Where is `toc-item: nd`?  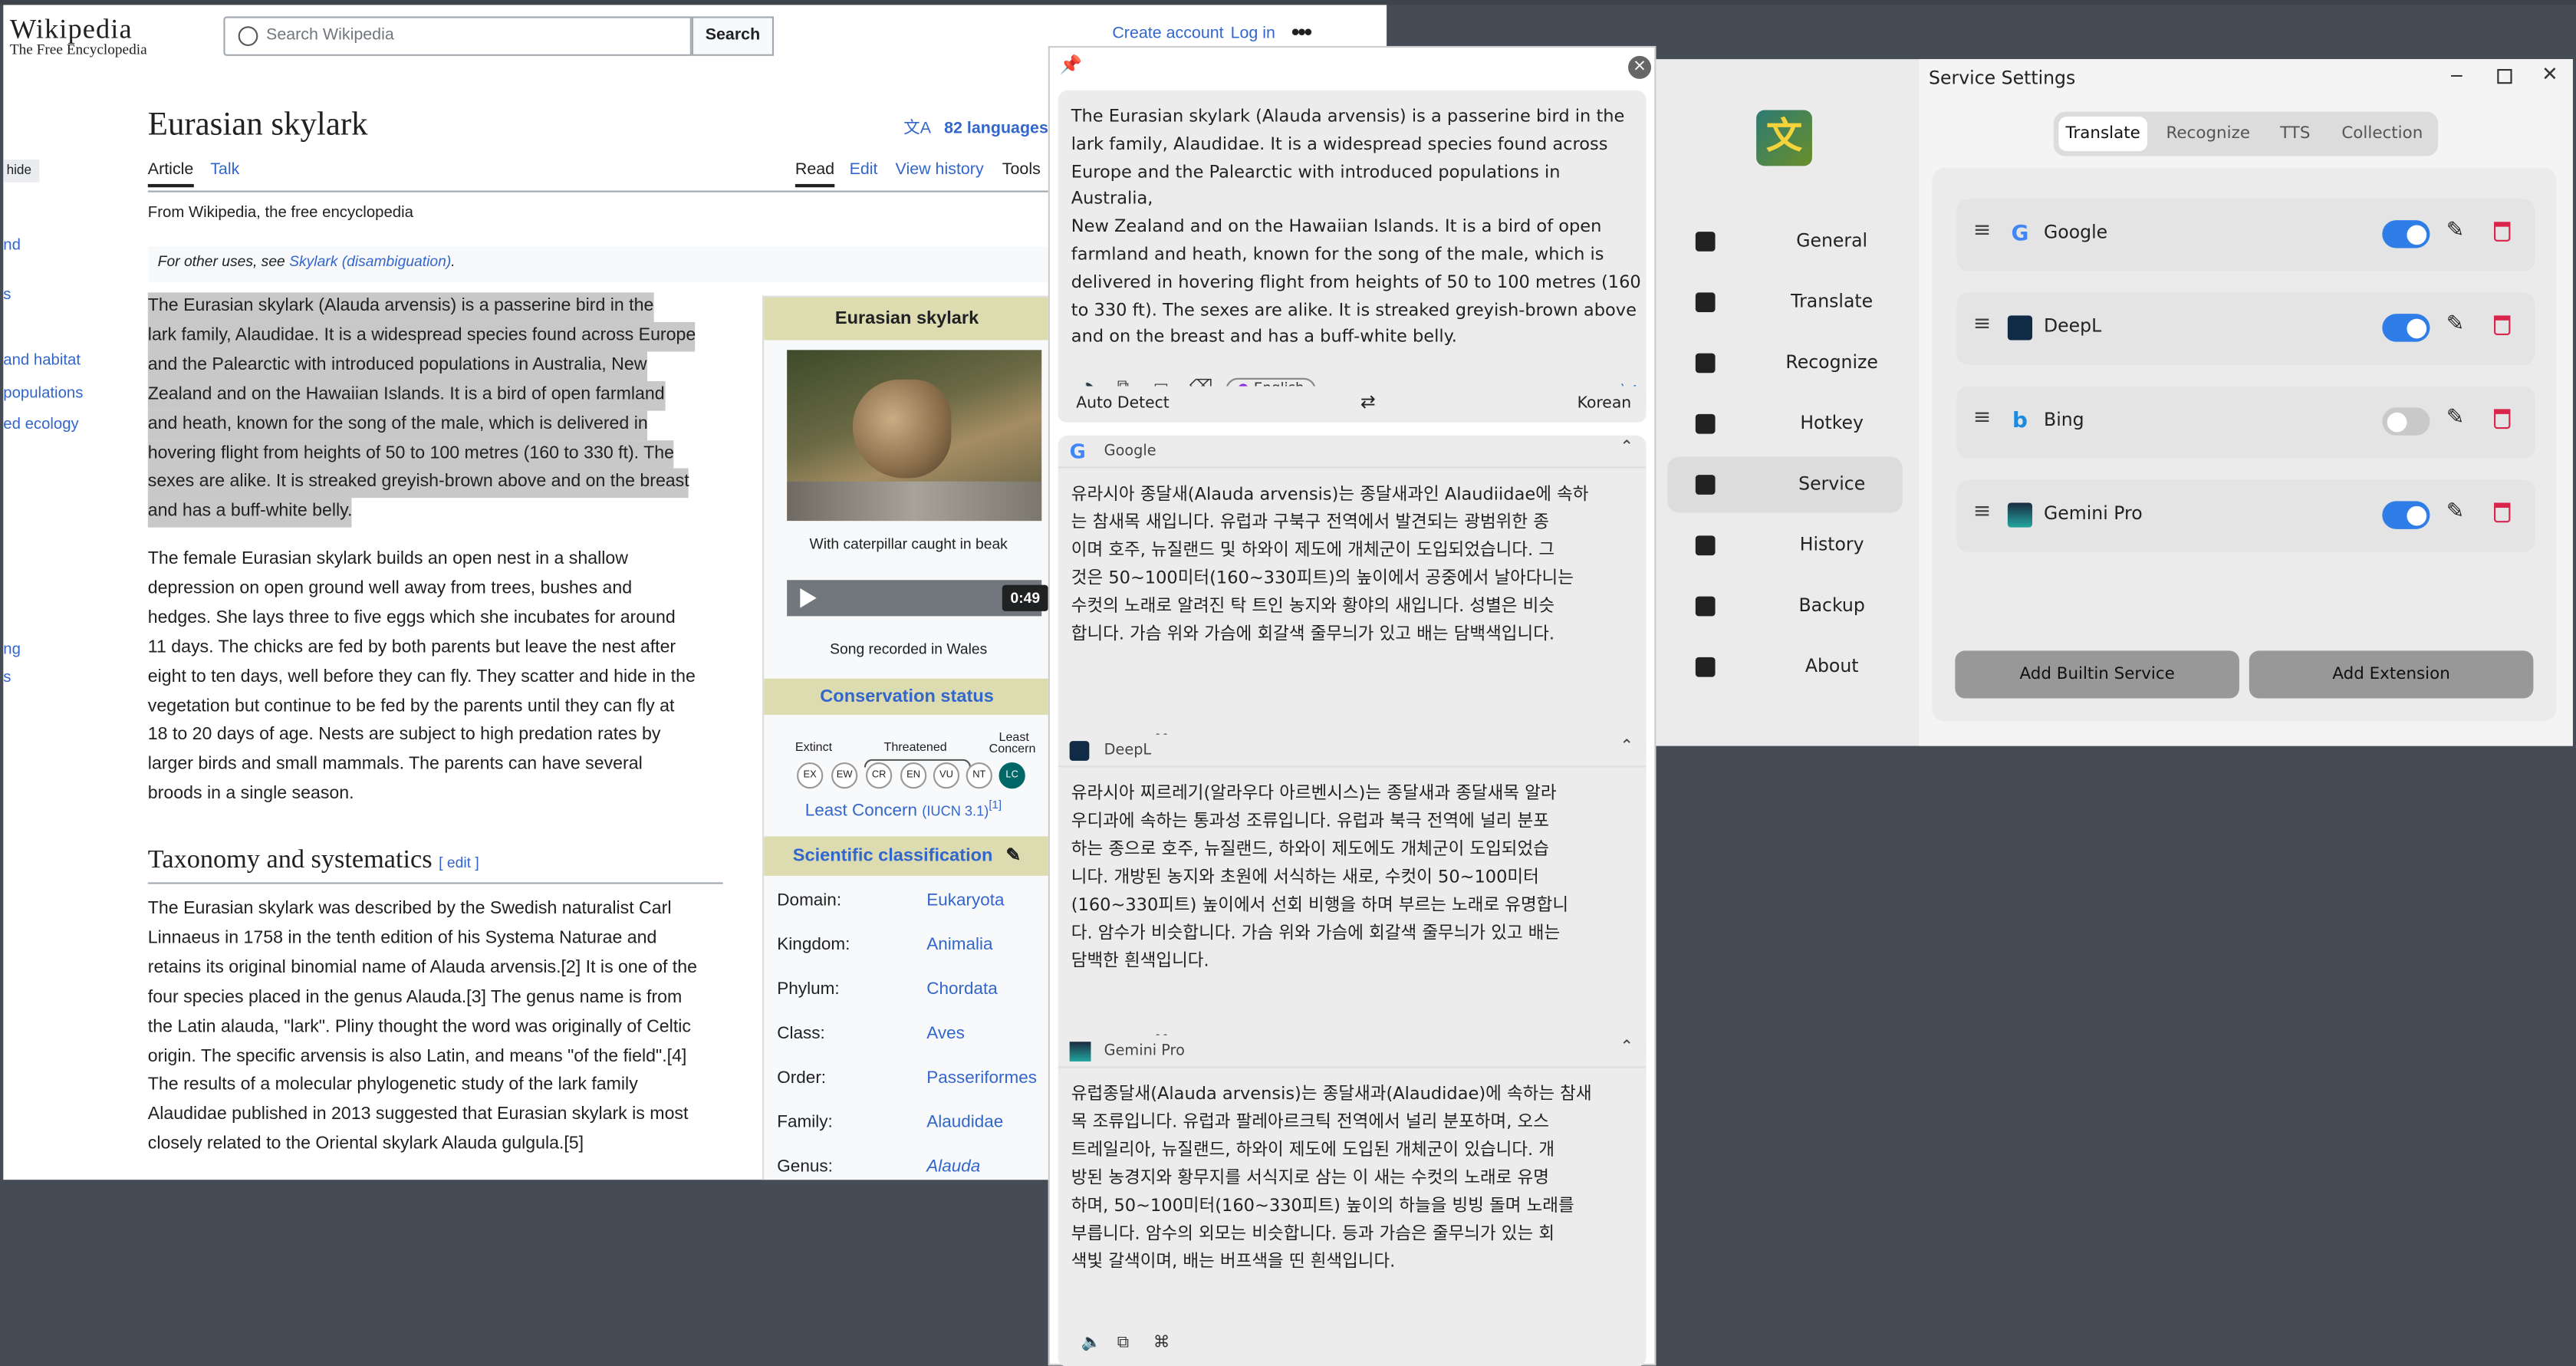 toc-item: nd is located at coordinates (12, 246).